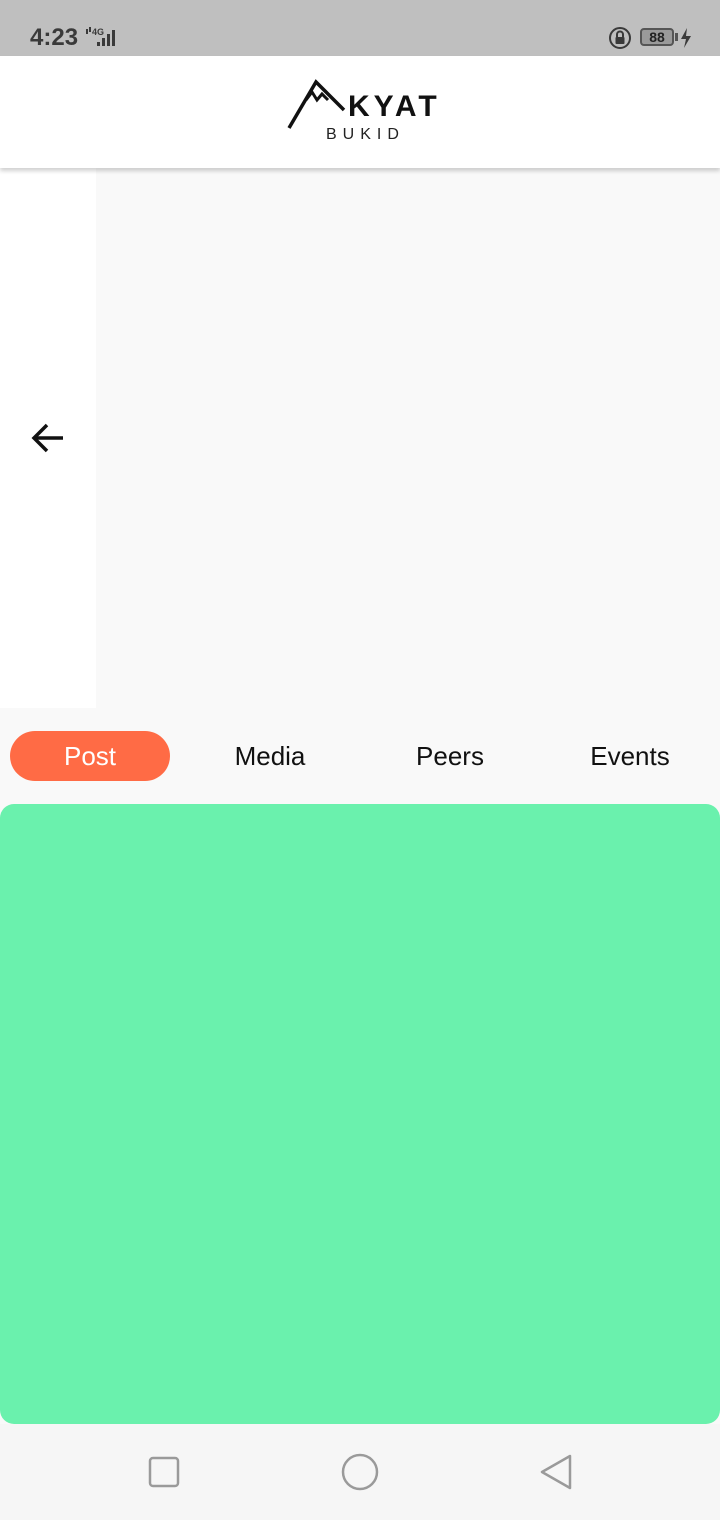 This screenshot has width=720, height=1520. I want to click on logo-wordmark: KYAT, so click(394, 106).